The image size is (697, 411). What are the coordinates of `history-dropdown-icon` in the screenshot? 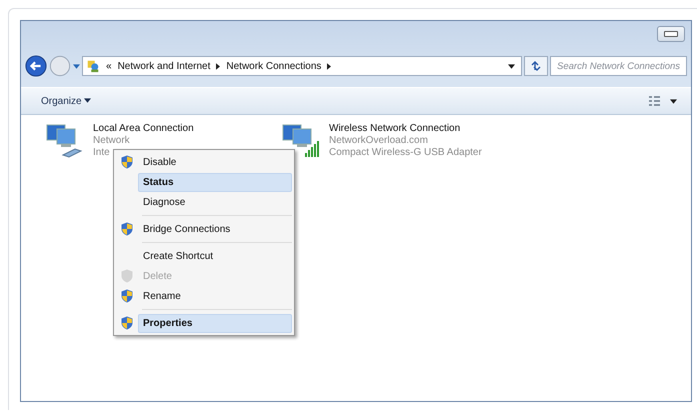 It's located at (76, 66).